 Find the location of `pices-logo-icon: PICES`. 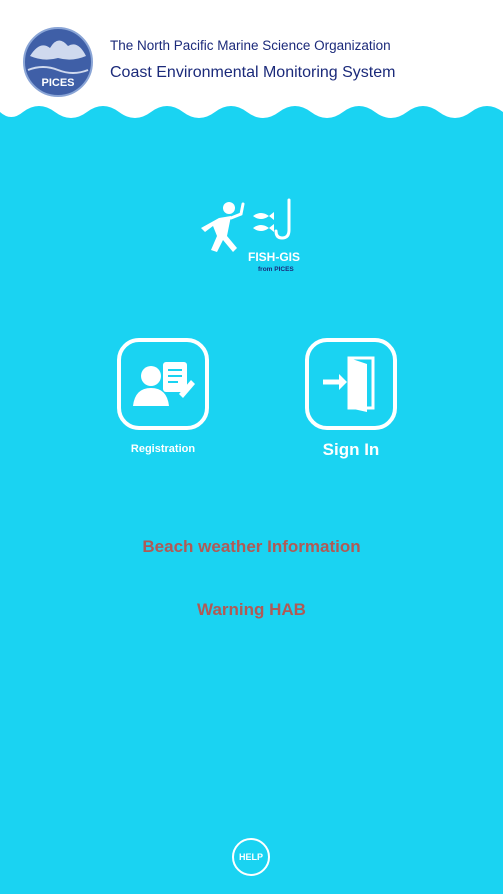

pices-logo-icon: PICES is located at coordinates (58, 62).